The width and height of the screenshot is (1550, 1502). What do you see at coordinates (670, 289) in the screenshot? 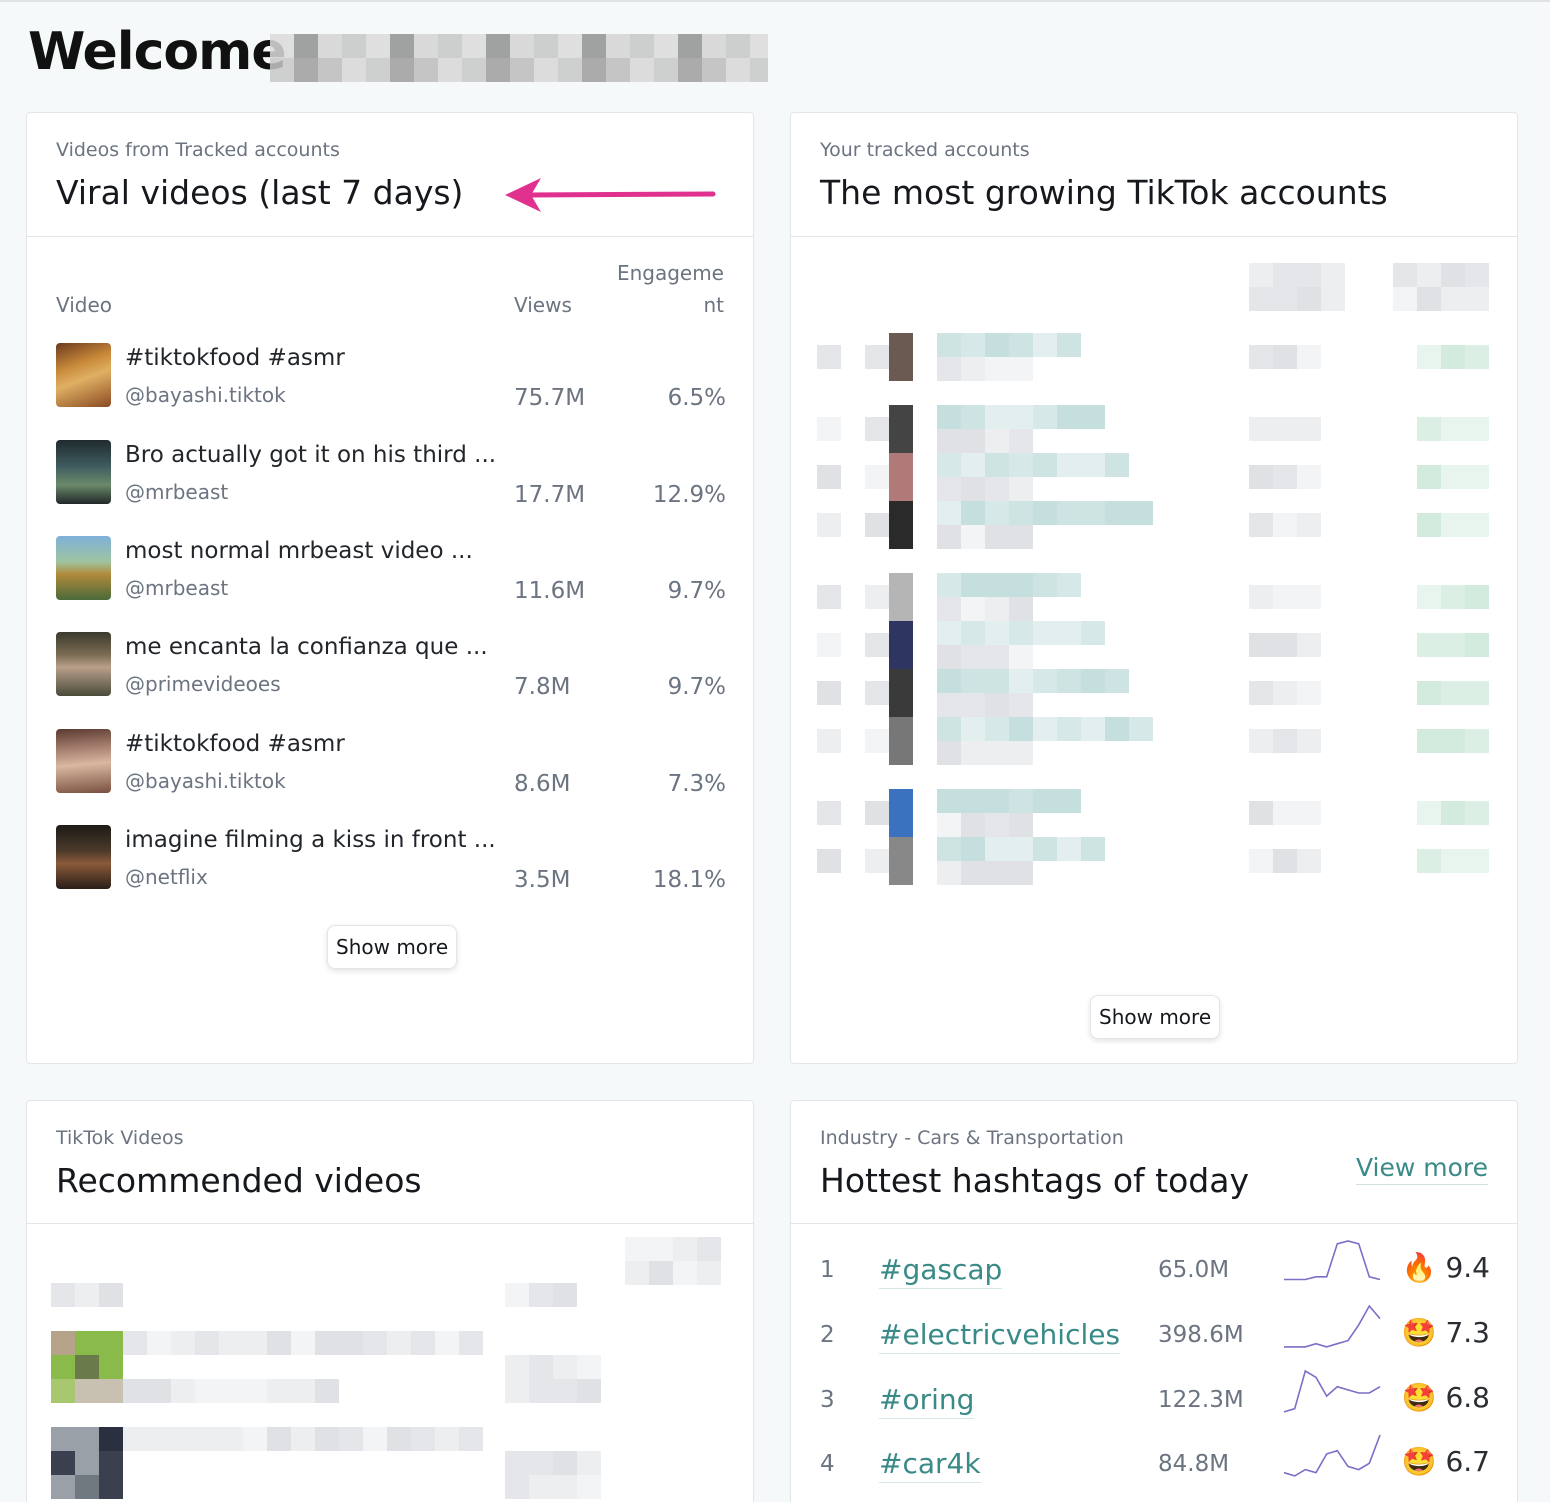
I see `column-header-engagement: Engageme nt` at bounding box center [670, 289].